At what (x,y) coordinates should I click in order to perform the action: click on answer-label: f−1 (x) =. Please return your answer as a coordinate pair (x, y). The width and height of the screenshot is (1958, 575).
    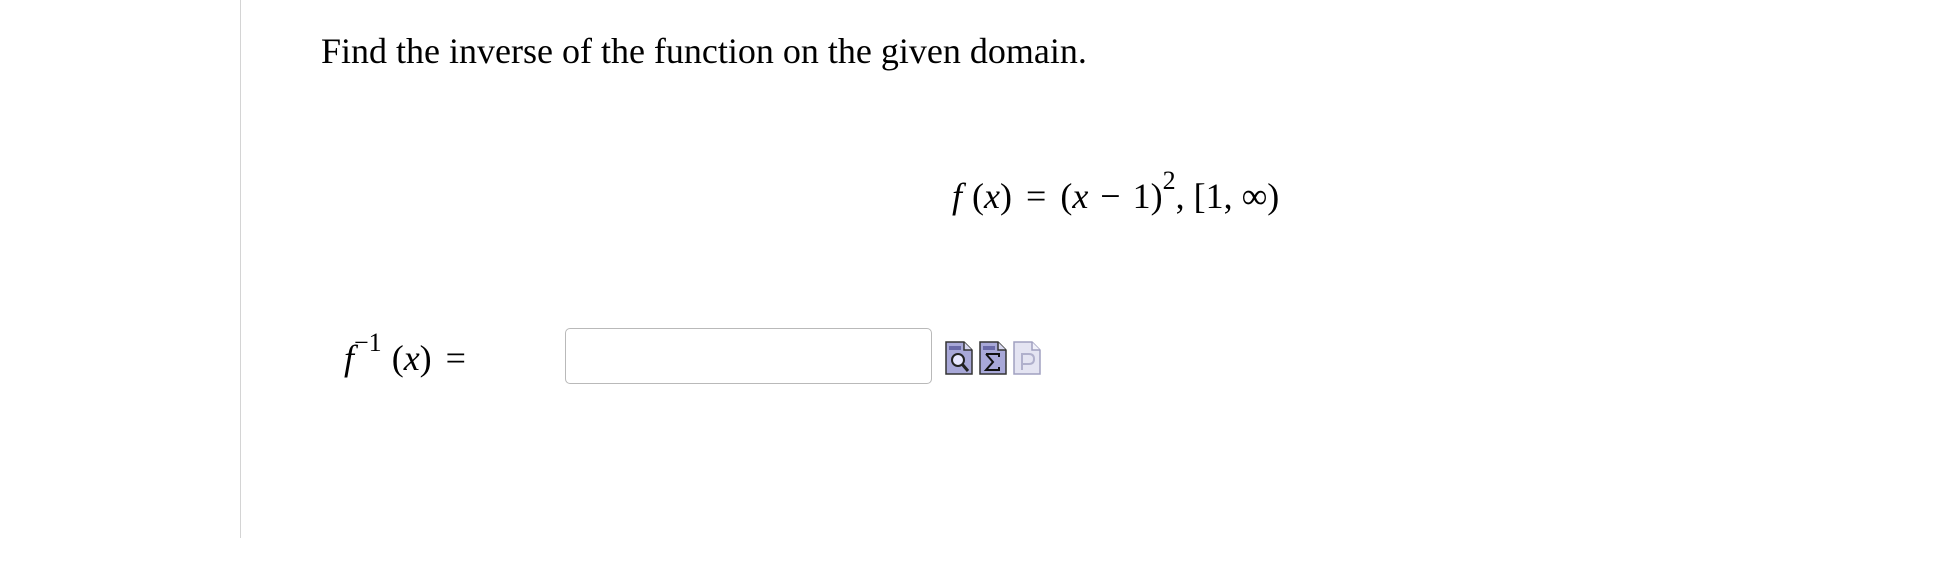
    Looking at the image, I should click on (412, 356).